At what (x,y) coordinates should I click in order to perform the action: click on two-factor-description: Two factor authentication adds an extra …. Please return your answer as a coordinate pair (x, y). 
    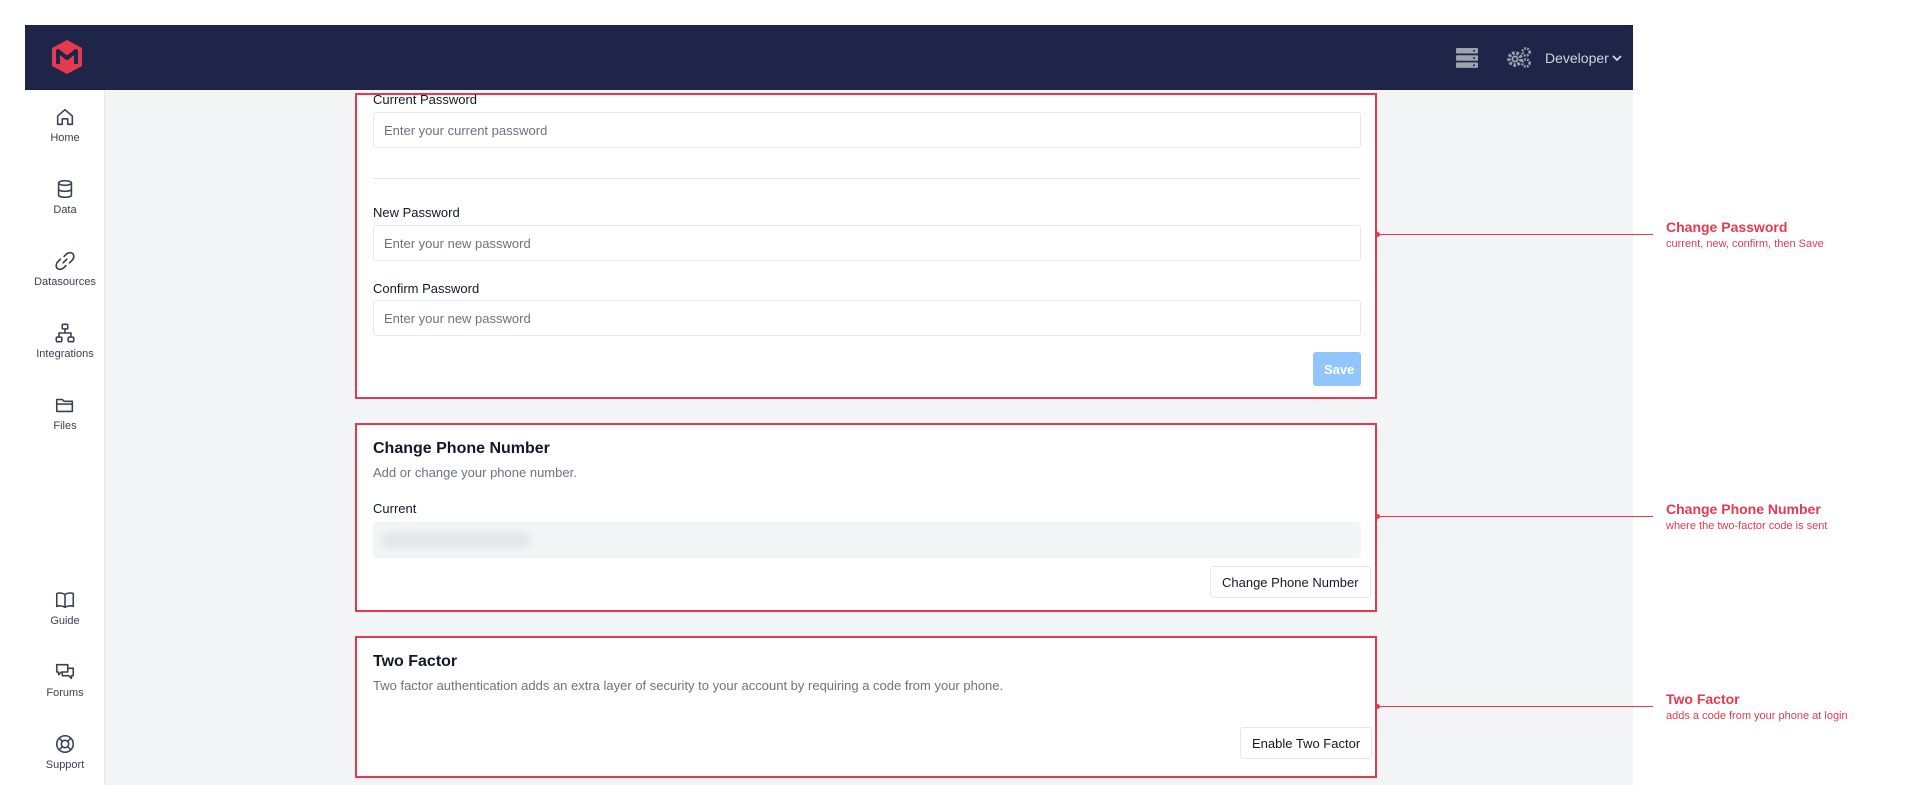
    Looking at the image, I should click on (688, 685).